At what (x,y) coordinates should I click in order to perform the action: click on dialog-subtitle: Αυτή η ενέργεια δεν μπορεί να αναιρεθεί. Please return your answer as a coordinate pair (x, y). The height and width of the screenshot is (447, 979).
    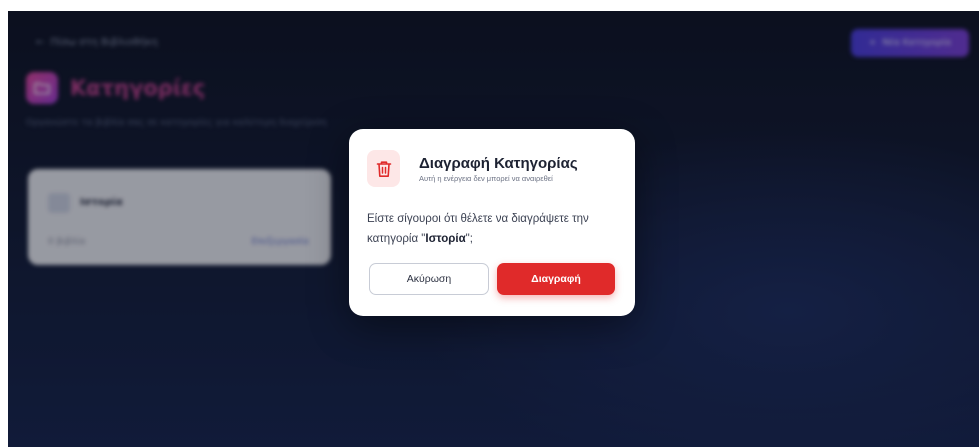
    Looking at the image, I should click on (486, 178).